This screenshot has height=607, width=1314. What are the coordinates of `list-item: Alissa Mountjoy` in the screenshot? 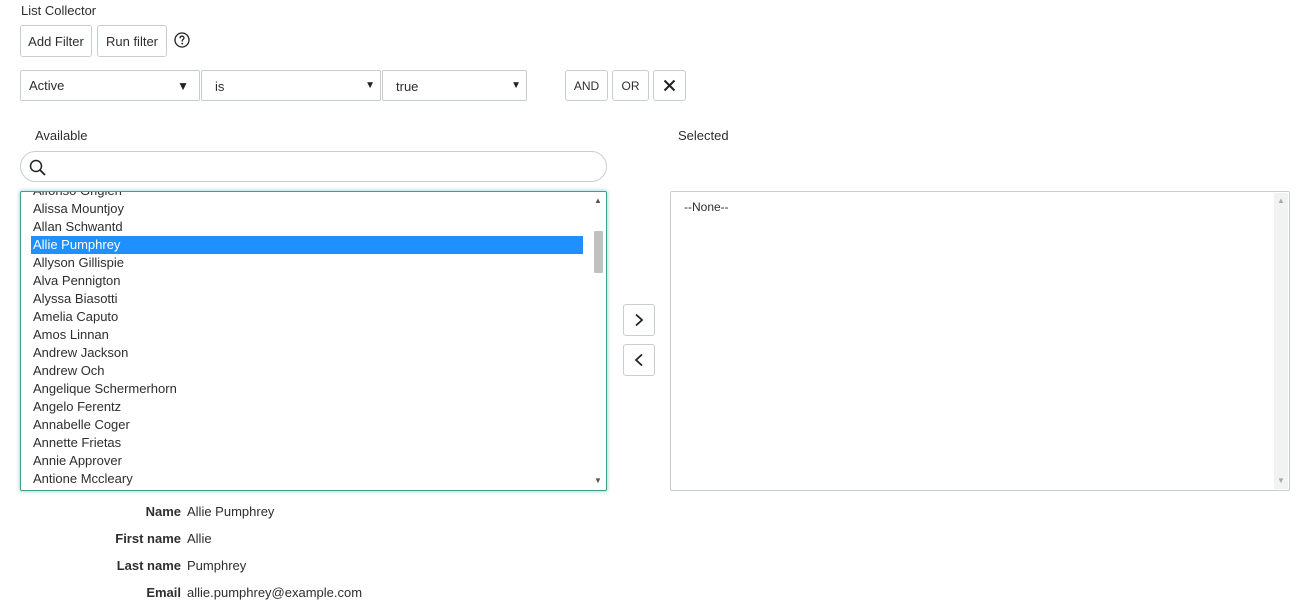 It's located at (307, 209).